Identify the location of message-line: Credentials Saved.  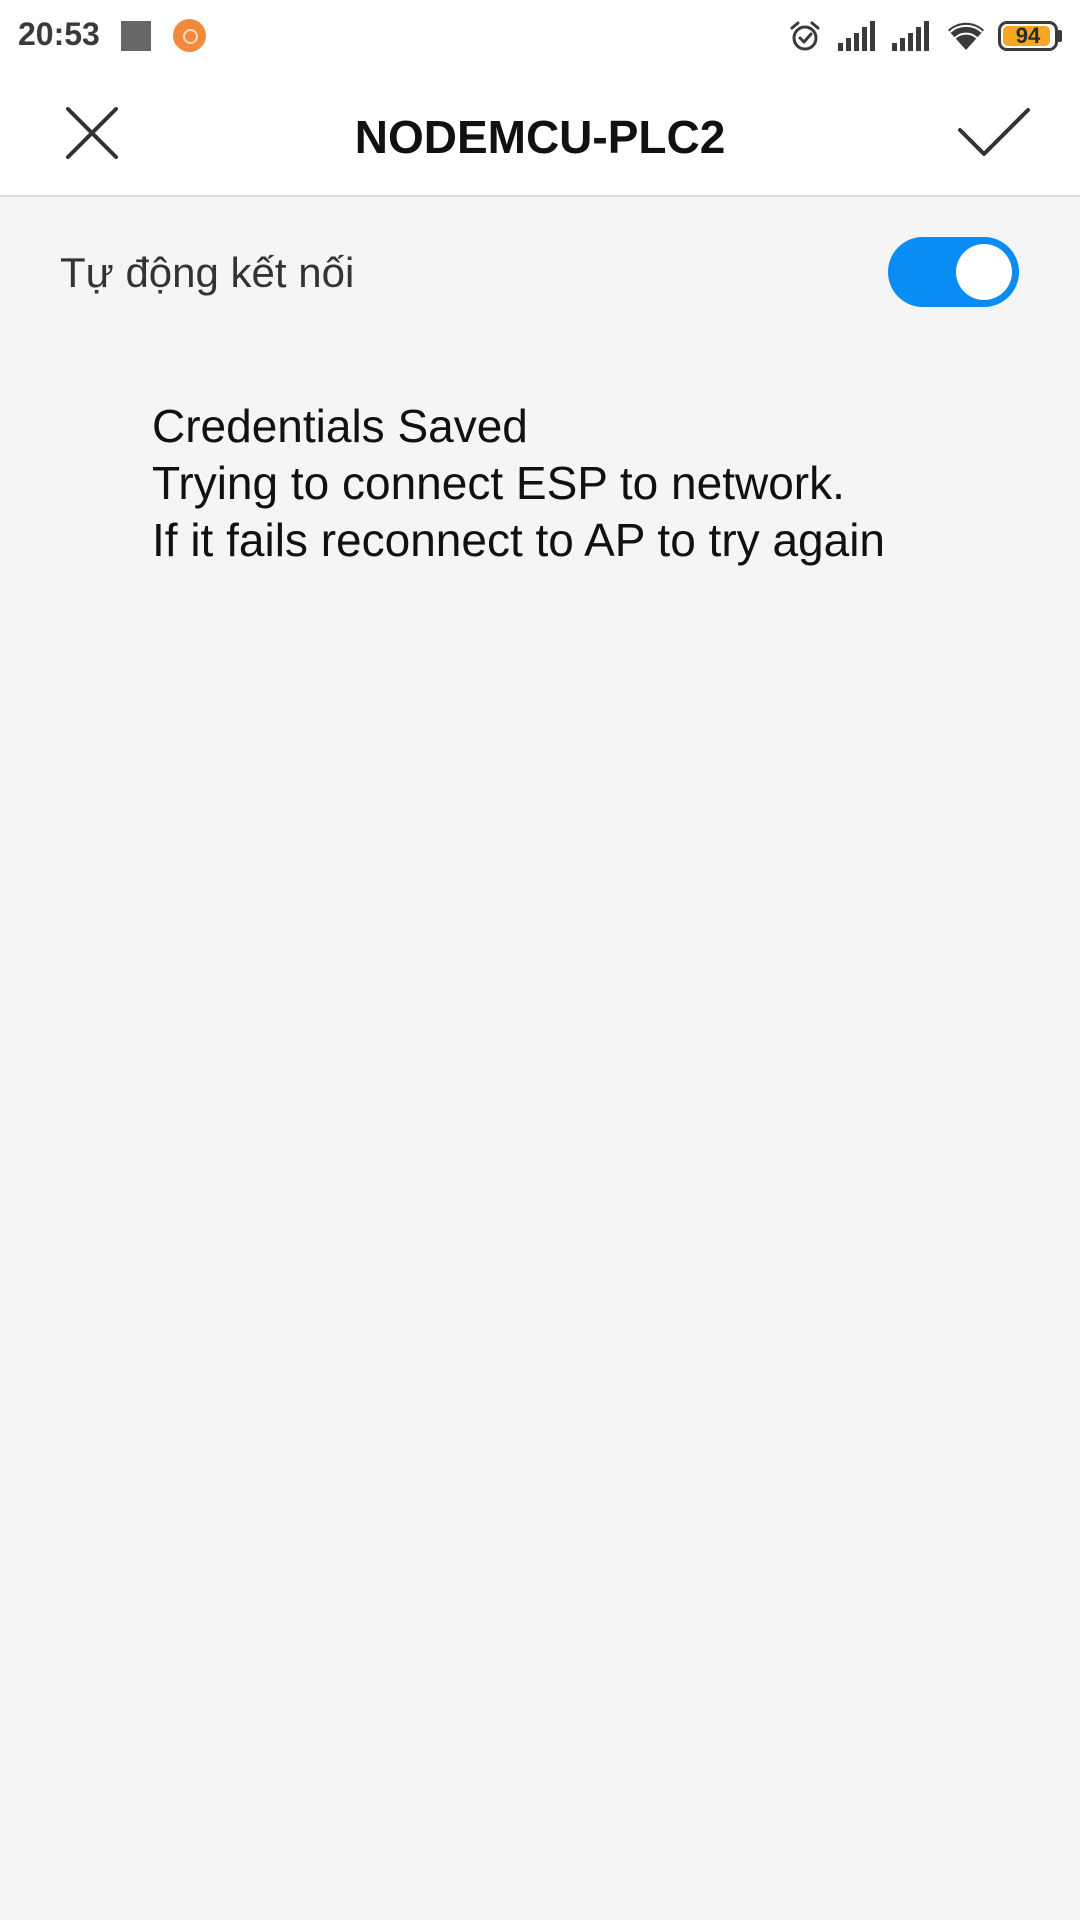
(340, 426).